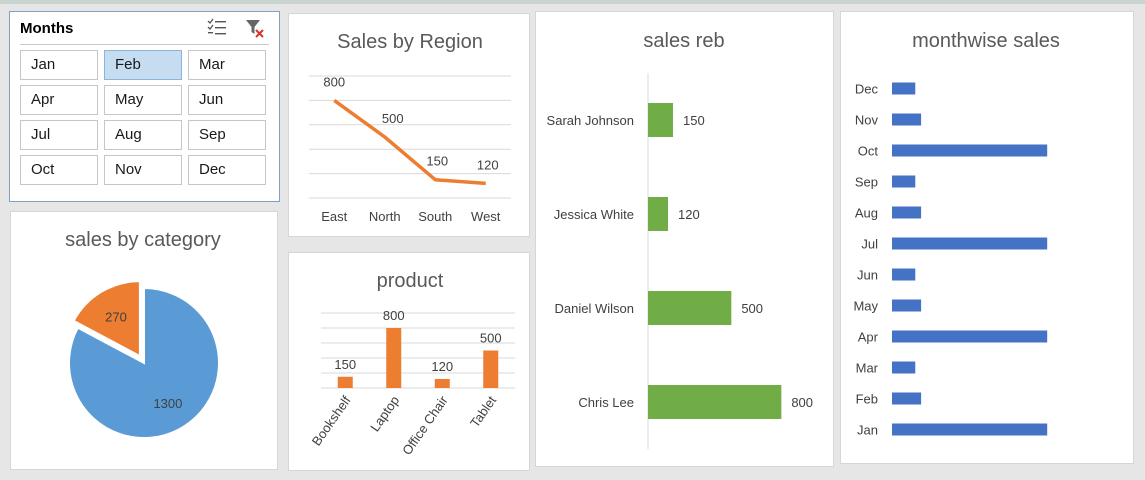  Describe the element at coordinates (590, 120) in the screenshot. I see `y-tick-label: Sarah Johnson` at that location.